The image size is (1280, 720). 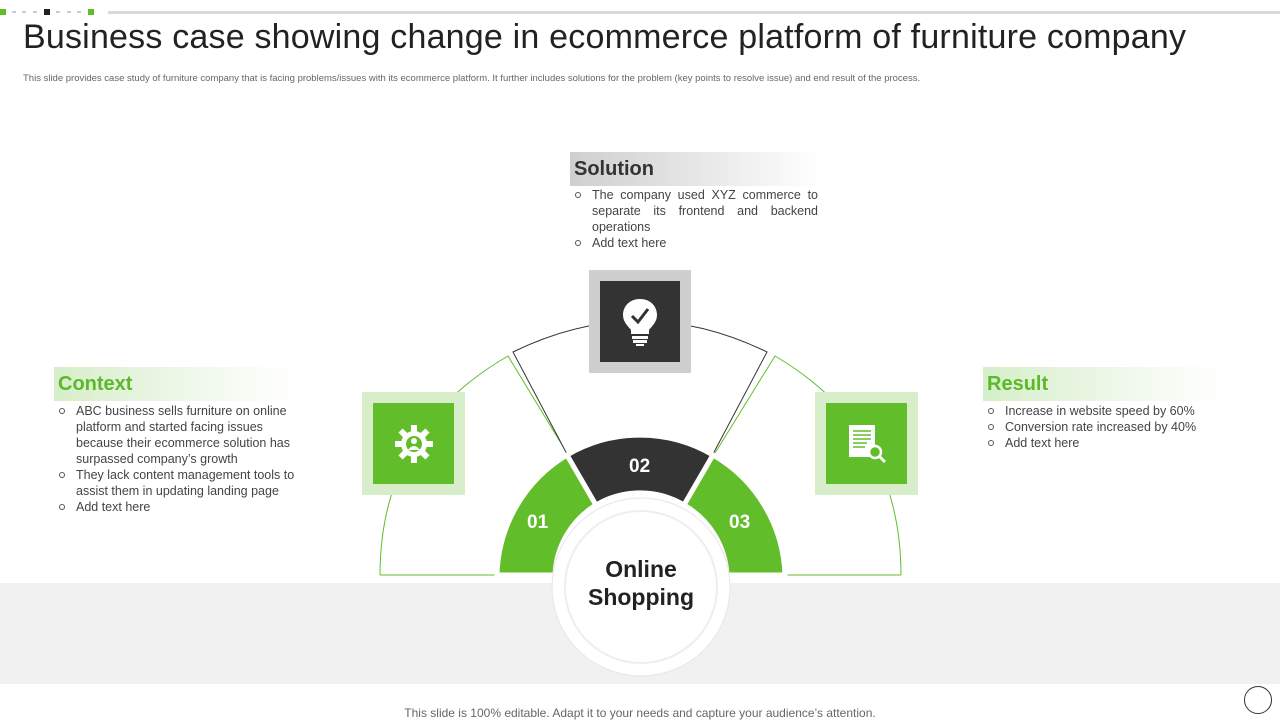 I want to click on solution-heading: Solution, so click(x=695, y=169).